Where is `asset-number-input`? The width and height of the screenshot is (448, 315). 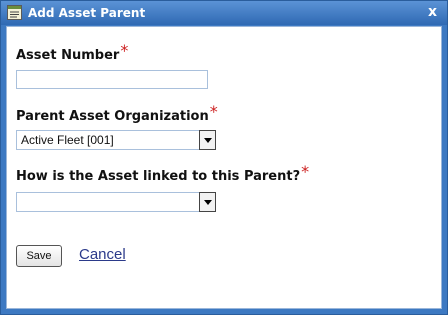
asset-number-input is located at coordinates (112, 79).